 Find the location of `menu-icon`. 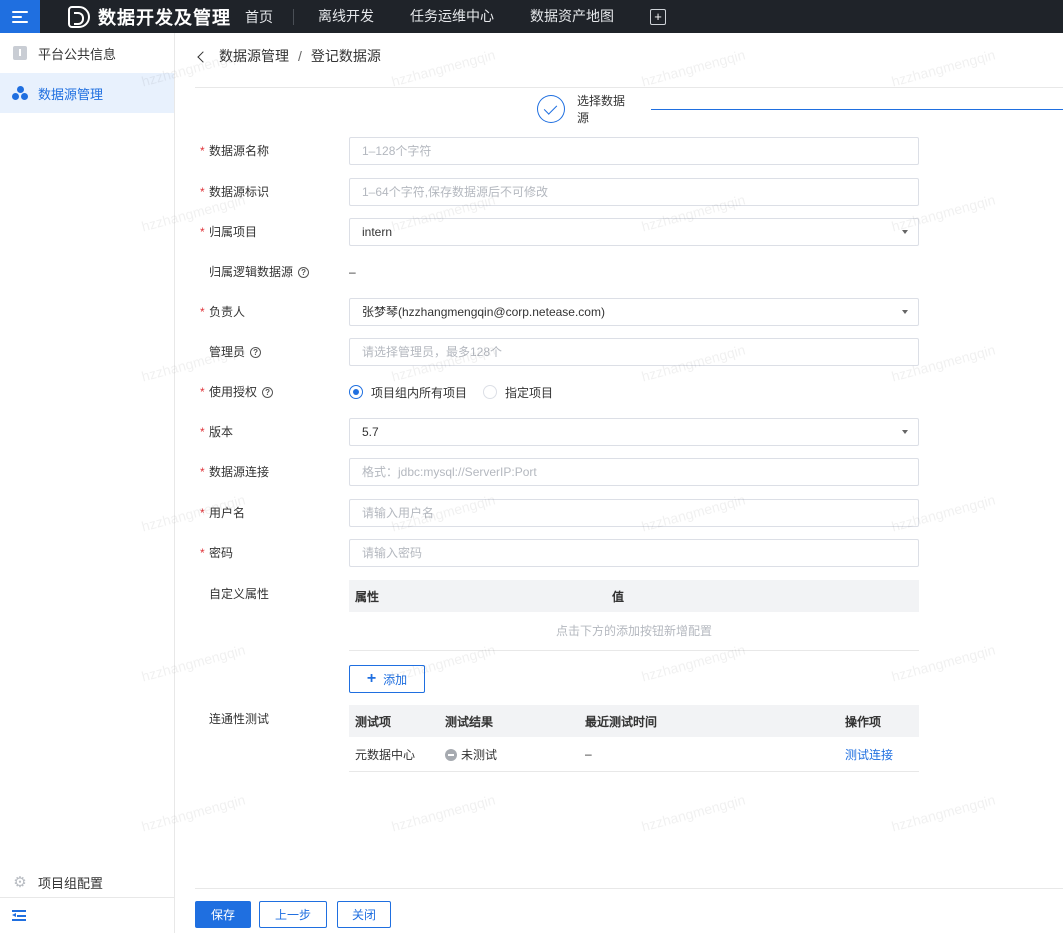

menu-icon is located at coordinates (20, 16).